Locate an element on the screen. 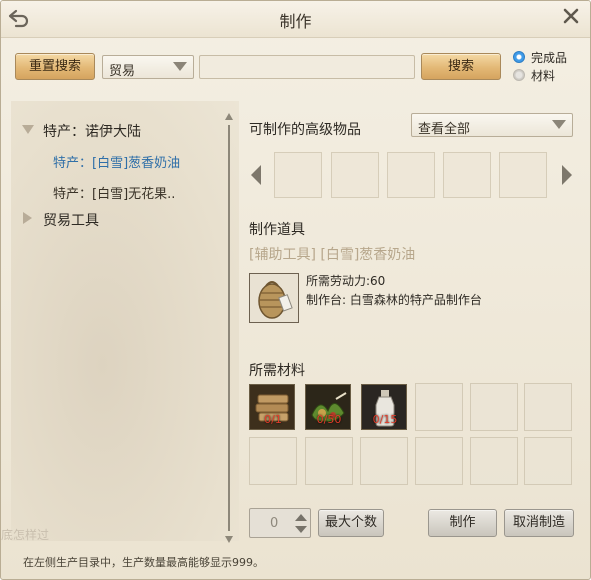  tool-section-title: 制作道具 is located at coordinates (277, 230).